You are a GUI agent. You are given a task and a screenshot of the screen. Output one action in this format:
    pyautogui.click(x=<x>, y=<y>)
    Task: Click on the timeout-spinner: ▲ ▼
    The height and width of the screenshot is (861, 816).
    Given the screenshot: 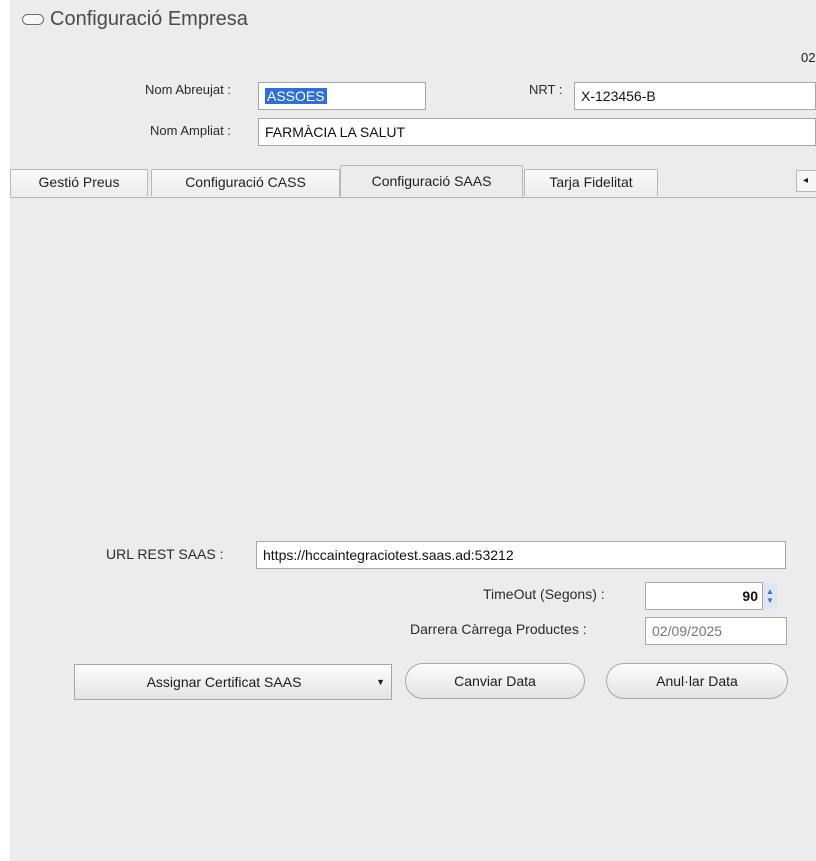 What is the action you would take?
    pyautogui.click(x=770, y=596)
    